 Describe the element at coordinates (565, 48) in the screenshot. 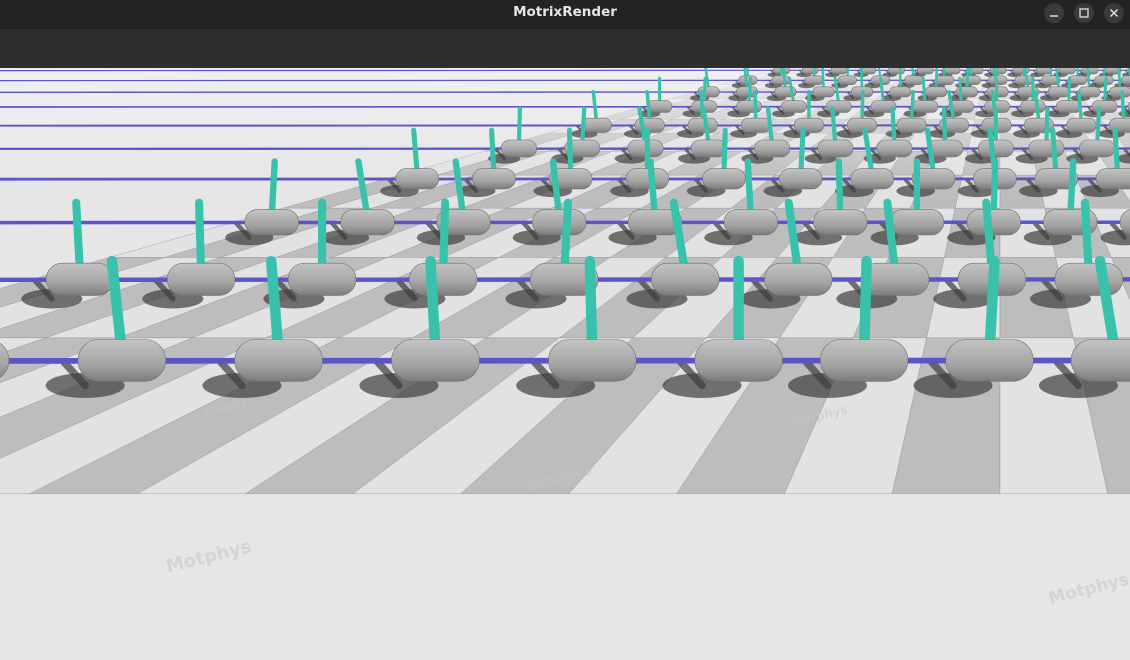

I see `toolbar` at that location.